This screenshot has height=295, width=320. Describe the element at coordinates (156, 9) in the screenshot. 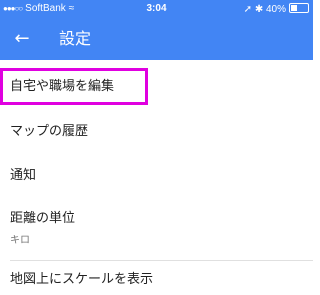

I see `status-bar: ●●●○○ SoftBank ≈ 3:04 ➚ ✱ 40%` at that location.